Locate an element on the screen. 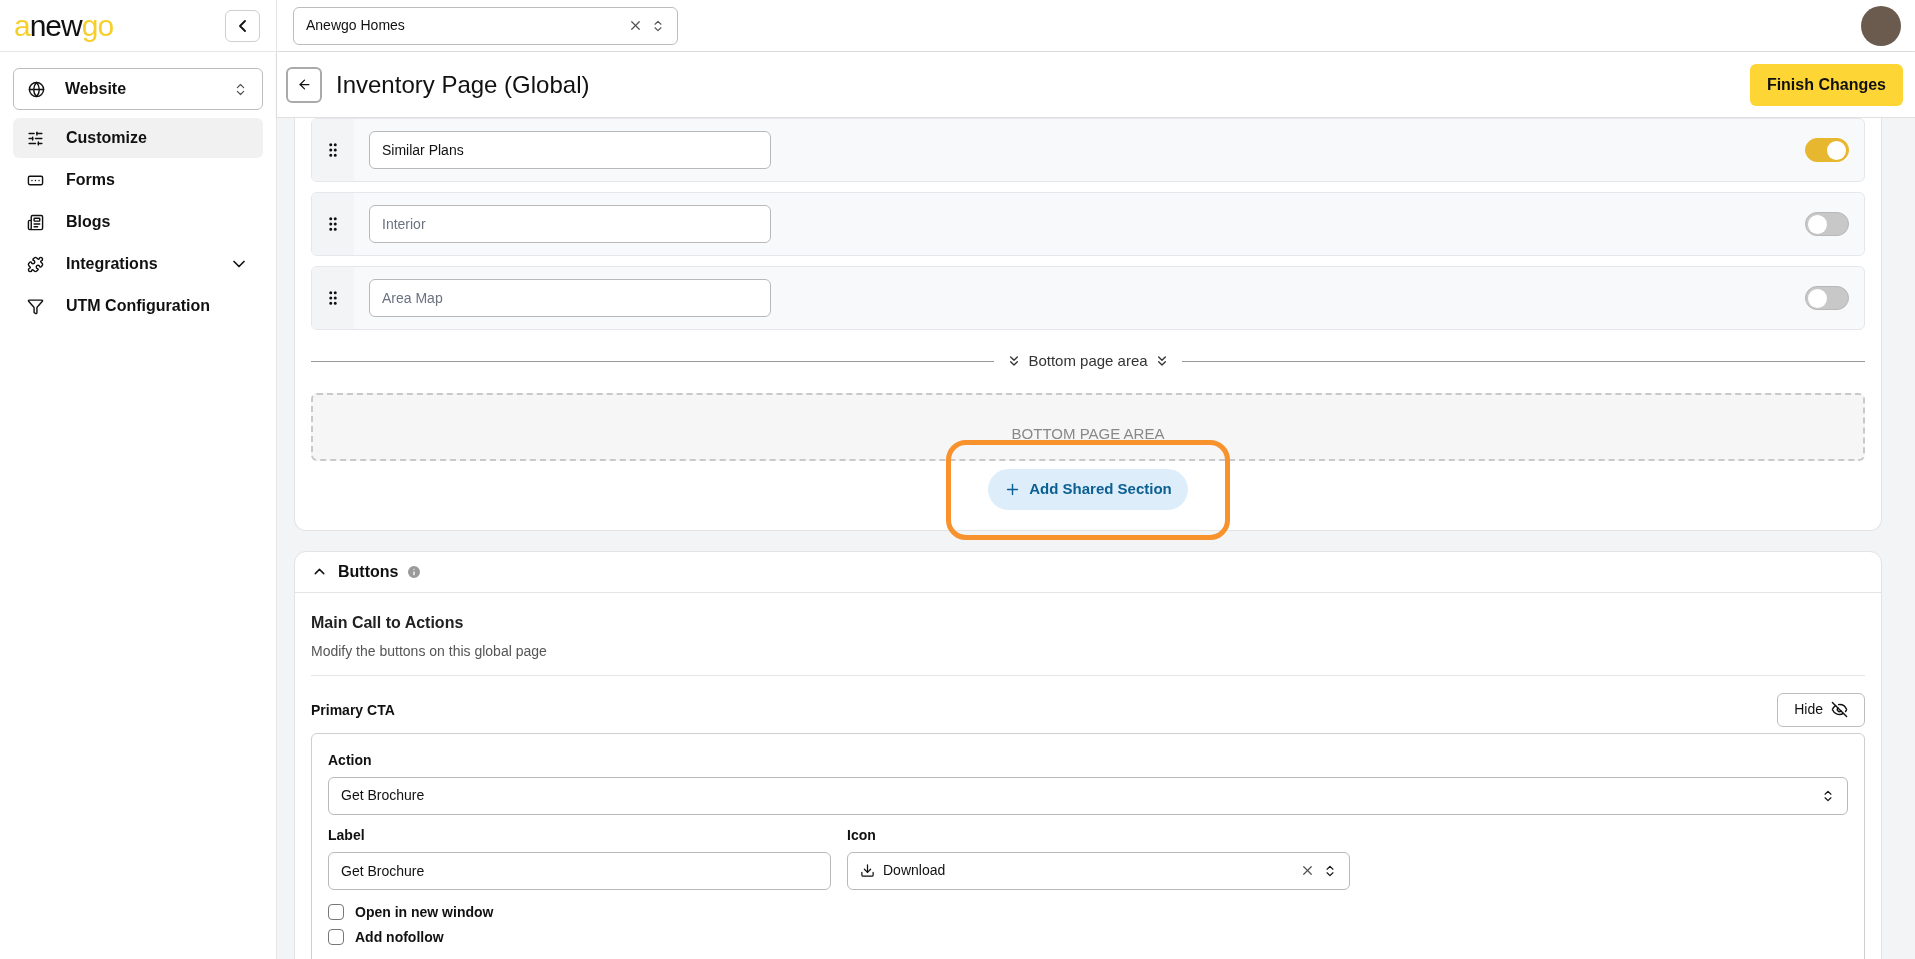 Image resolution: width=1915 pixels, height=959 pixels. section-name-field: Area Map is located at coordinates (570, 298).